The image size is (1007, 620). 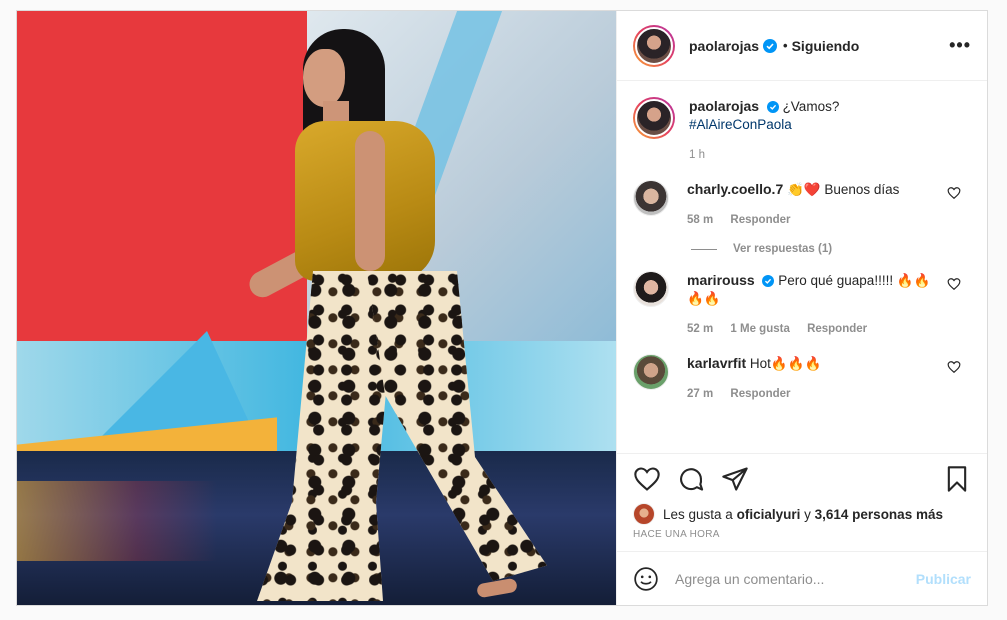 I want to click on emoji-icon, so click(x=646, y=579).